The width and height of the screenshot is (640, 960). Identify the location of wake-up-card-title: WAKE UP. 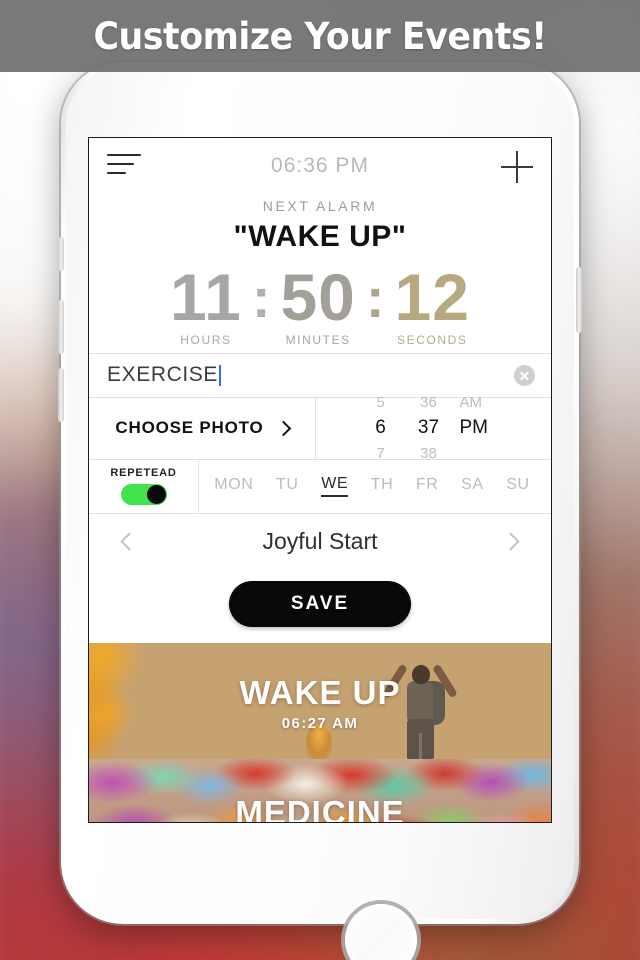
(320, 693).